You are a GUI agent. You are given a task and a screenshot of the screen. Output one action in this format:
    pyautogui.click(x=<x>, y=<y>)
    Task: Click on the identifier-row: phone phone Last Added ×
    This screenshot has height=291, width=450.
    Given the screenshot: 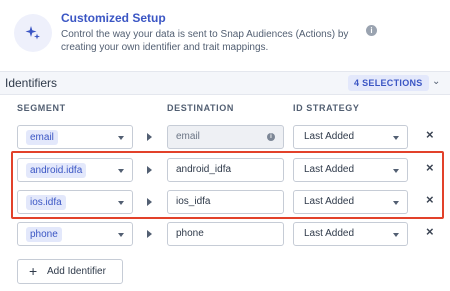 What is the action you would take?
    pyautogui.click(x=225, y=234)
    